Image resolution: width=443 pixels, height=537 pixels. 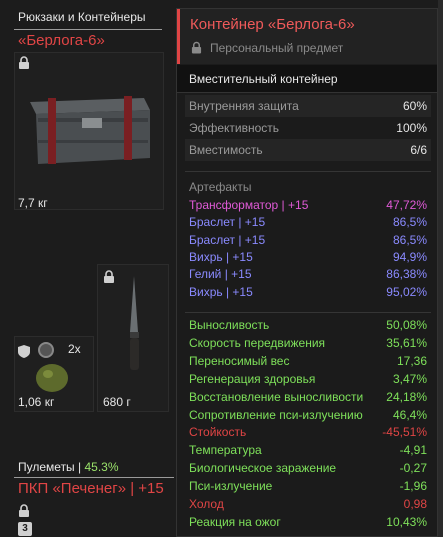 What do you see at coordinates (252, 378) in the screenshot?
I see `stat-label: Регенерация здоровья` at bounding box center [252, 378].